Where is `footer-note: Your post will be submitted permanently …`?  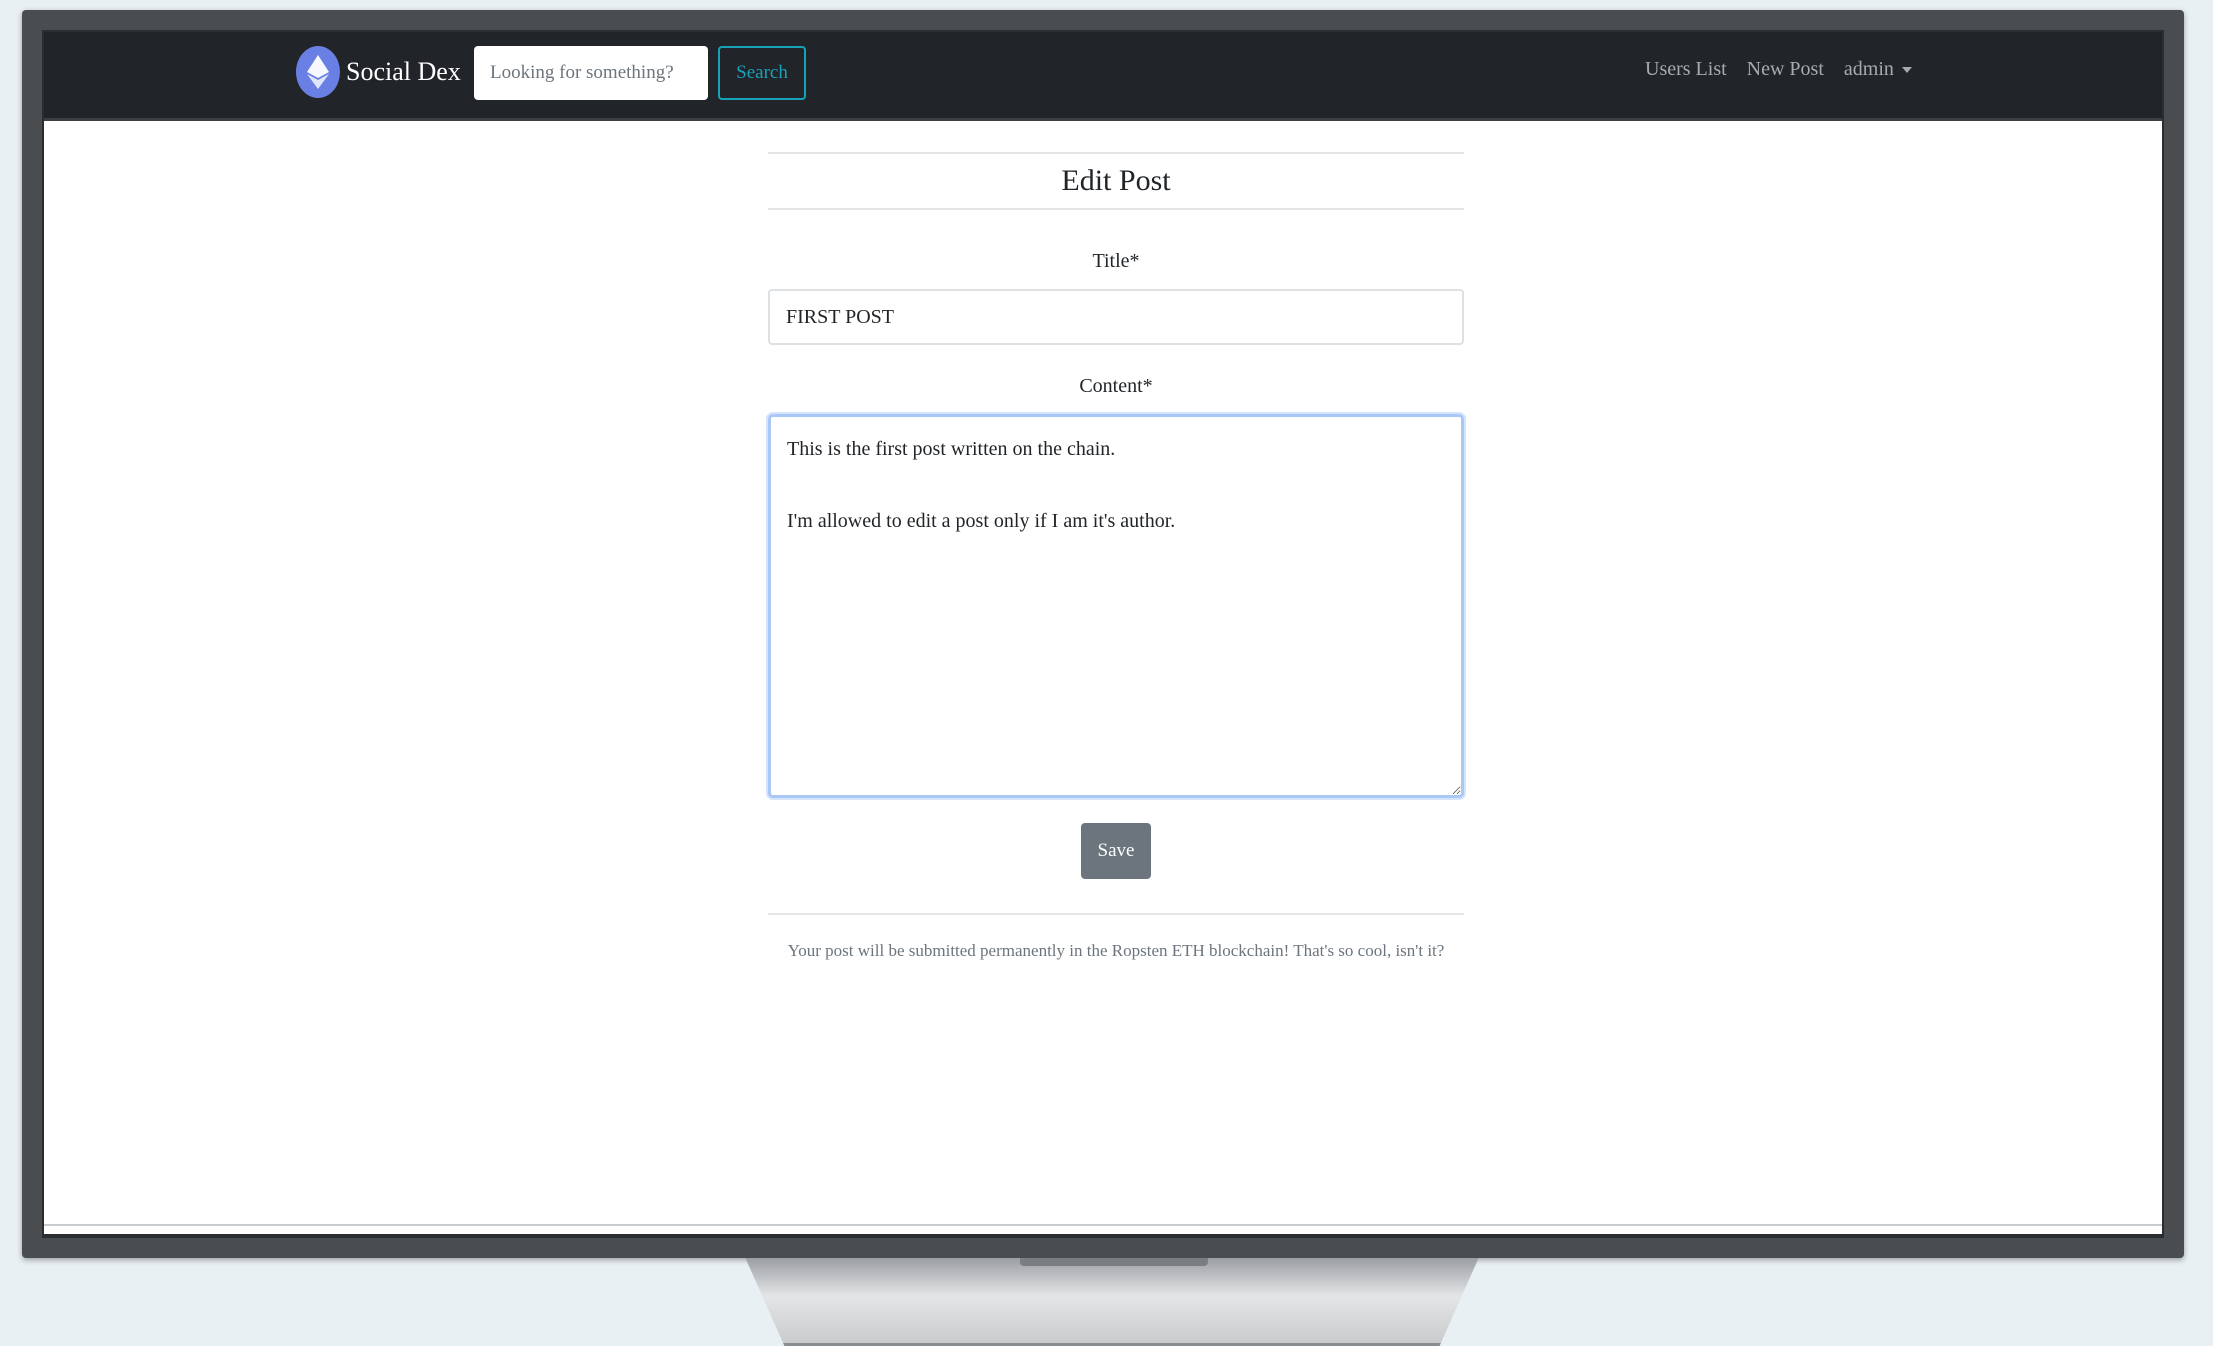 footer-note: Your post will be submitted permanently … is located at coordinates (1116, 950).